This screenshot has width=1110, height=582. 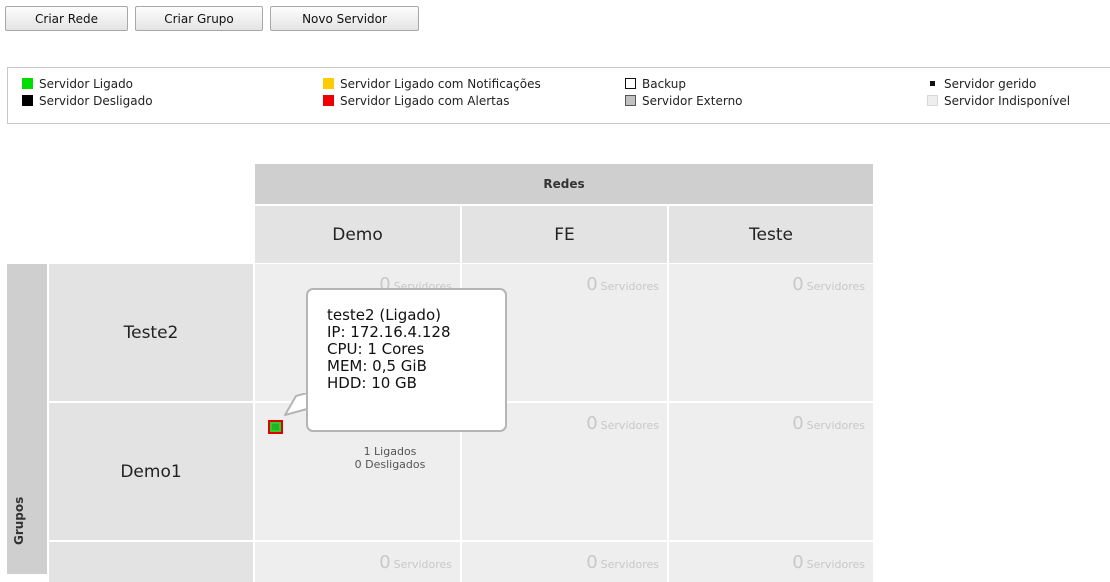 What do you see at coordinates (990, 84) in the screenshot?
I see `legend-label: Servidor gerido` at bounding box center [990, 84].